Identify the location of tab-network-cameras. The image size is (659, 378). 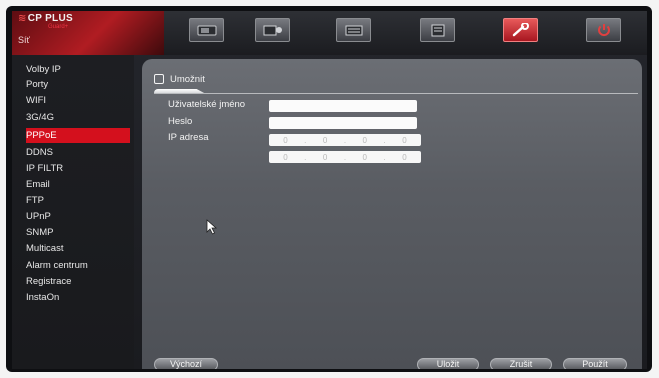
(272, 30).